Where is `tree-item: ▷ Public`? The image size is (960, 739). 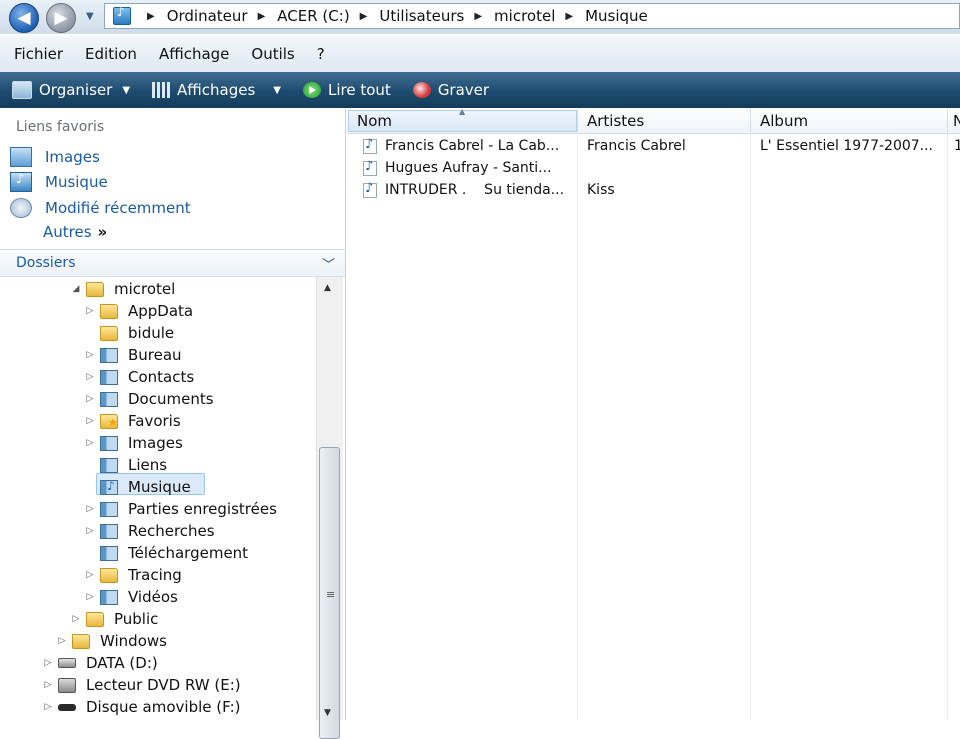 tree-item: ▷ Public is located at coordinates (114, 619).